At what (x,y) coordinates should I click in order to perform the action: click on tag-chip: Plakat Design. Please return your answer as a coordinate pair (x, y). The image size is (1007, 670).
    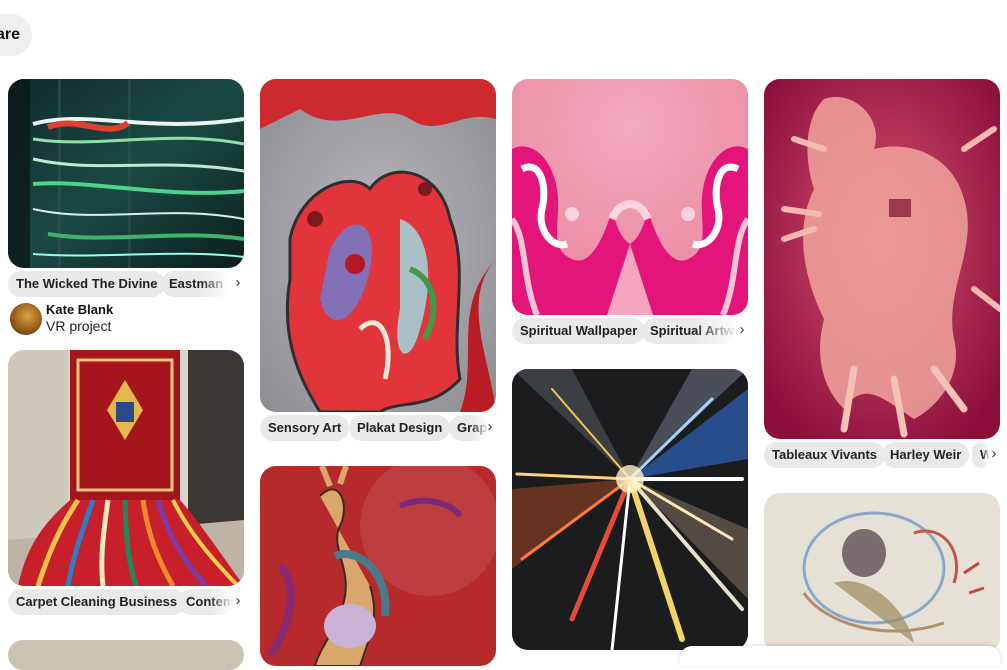
    Looking at the image, I should click on (400, 428).